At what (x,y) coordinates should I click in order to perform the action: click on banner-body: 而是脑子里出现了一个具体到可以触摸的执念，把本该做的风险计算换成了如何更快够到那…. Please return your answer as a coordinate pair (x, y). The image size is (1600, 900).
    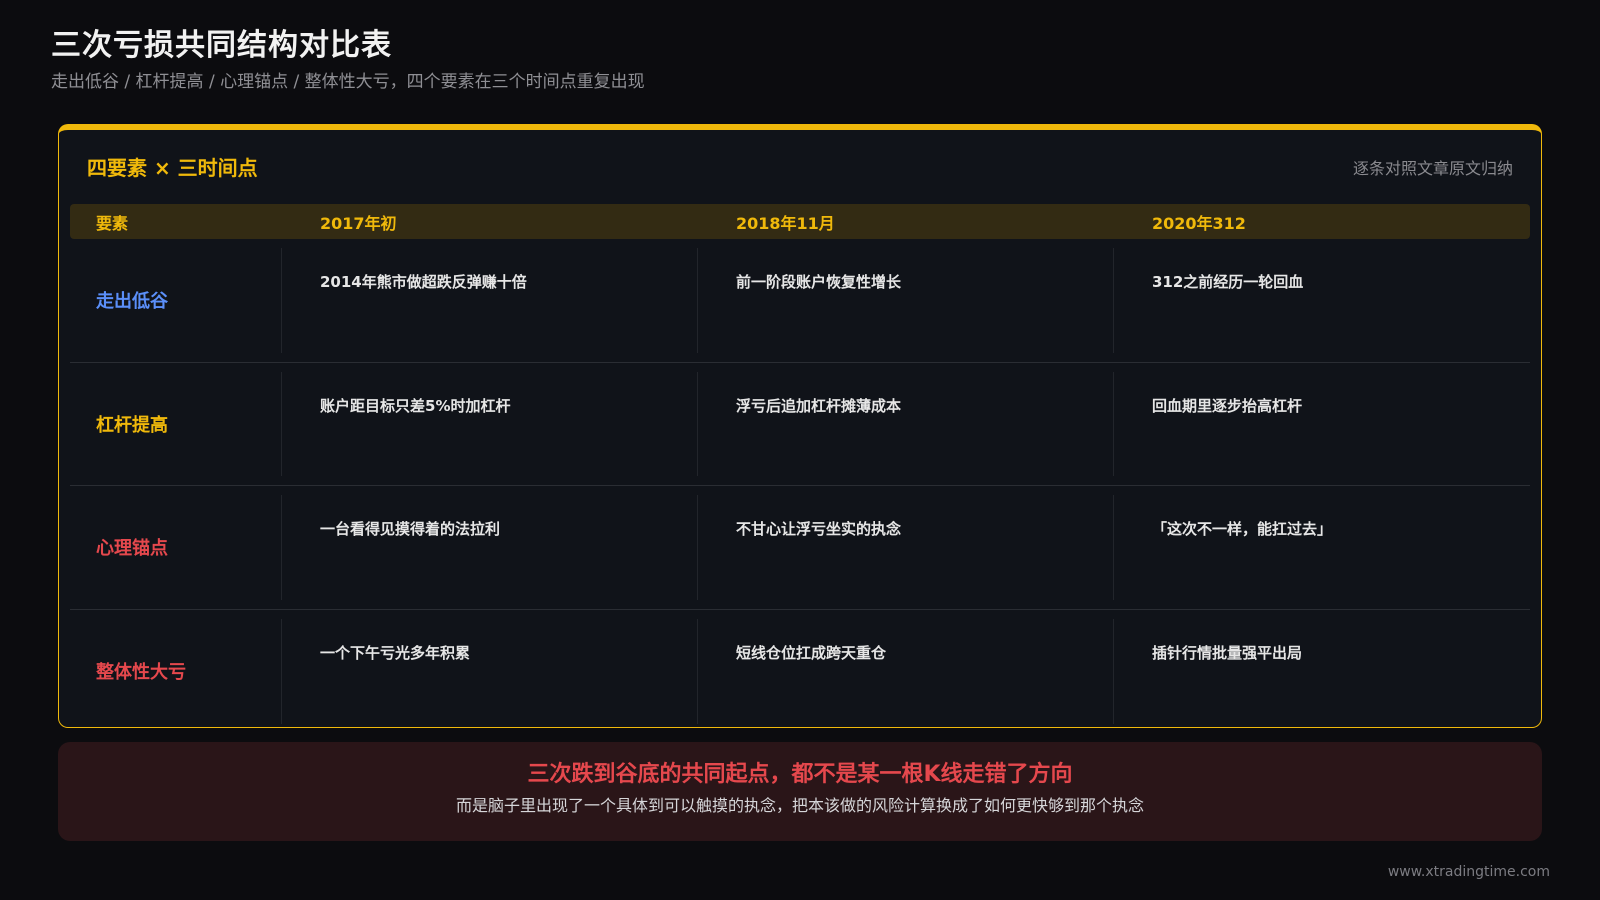
    Looking at the image, I should click on (799, 805).